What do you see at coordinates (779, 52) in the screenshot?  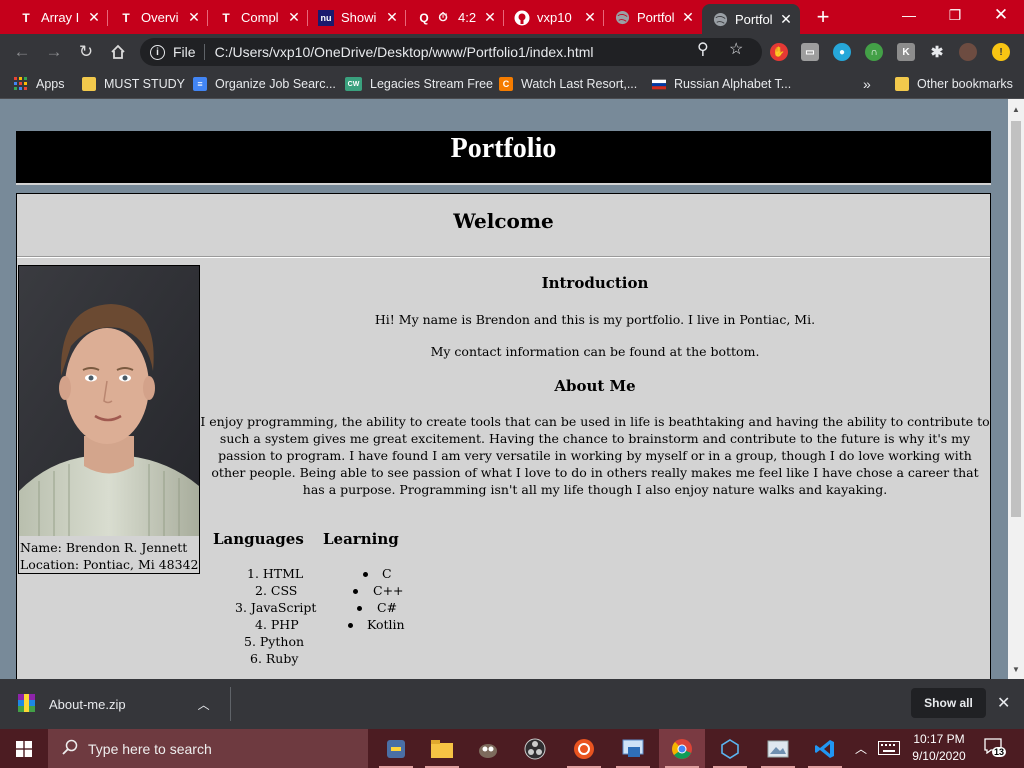 I see `adblock-extension-icon: ✋` at bounding box center [779, 52].